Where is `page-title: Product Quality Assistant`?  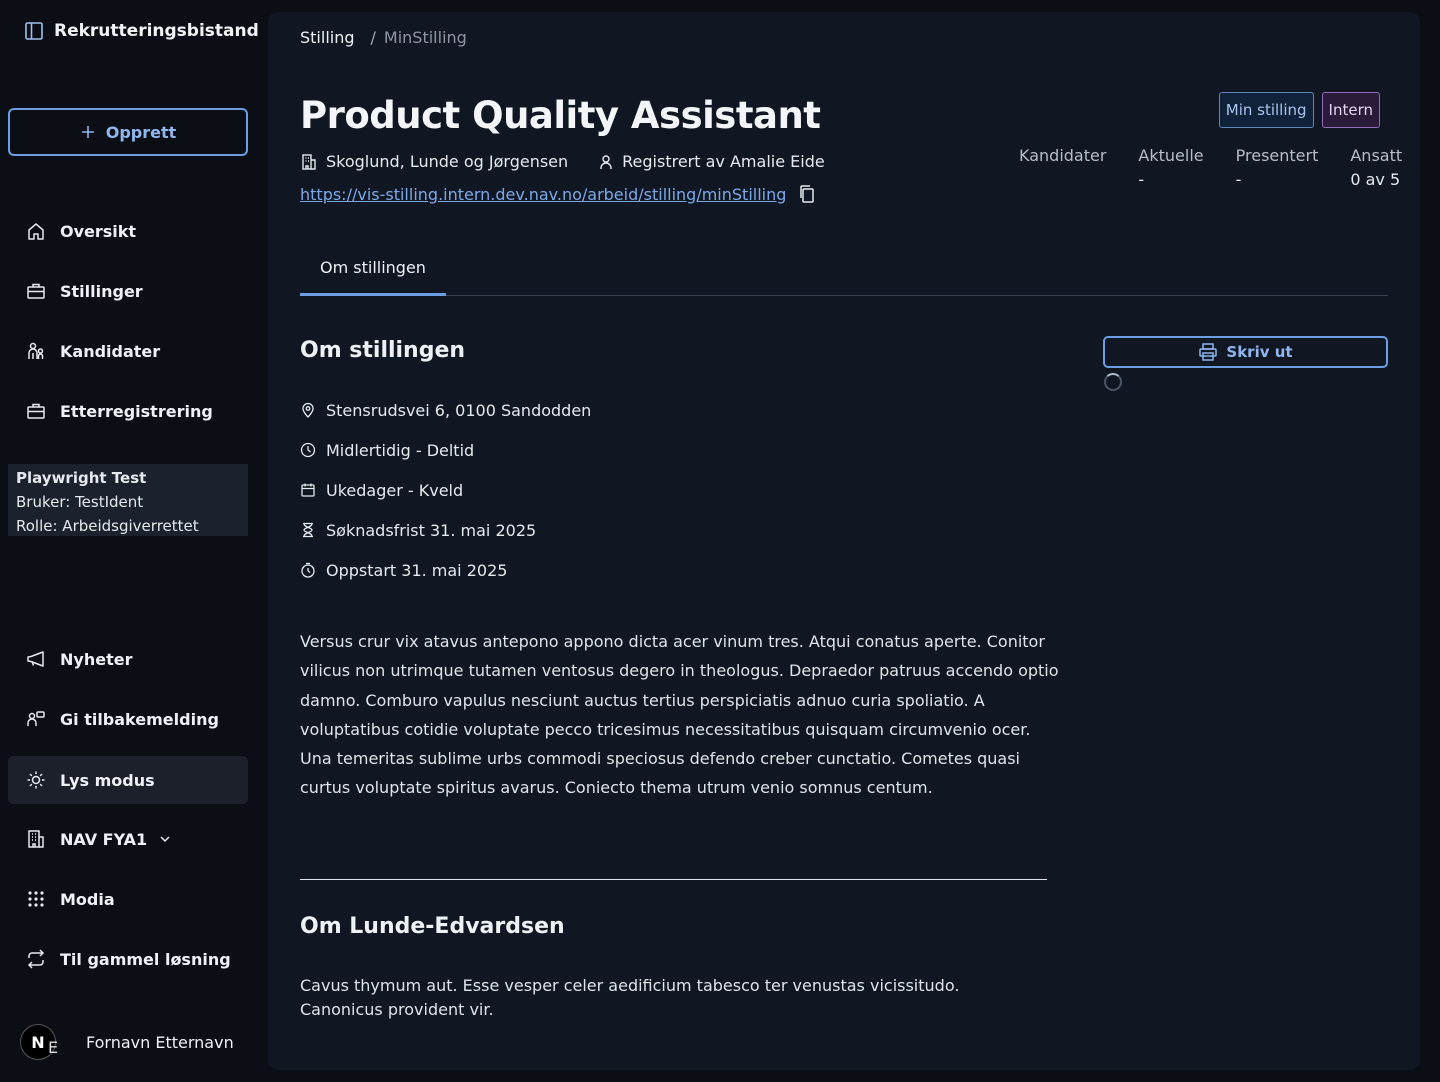 page-title: Product Quality Assistant is located at coordinates (560, 115).